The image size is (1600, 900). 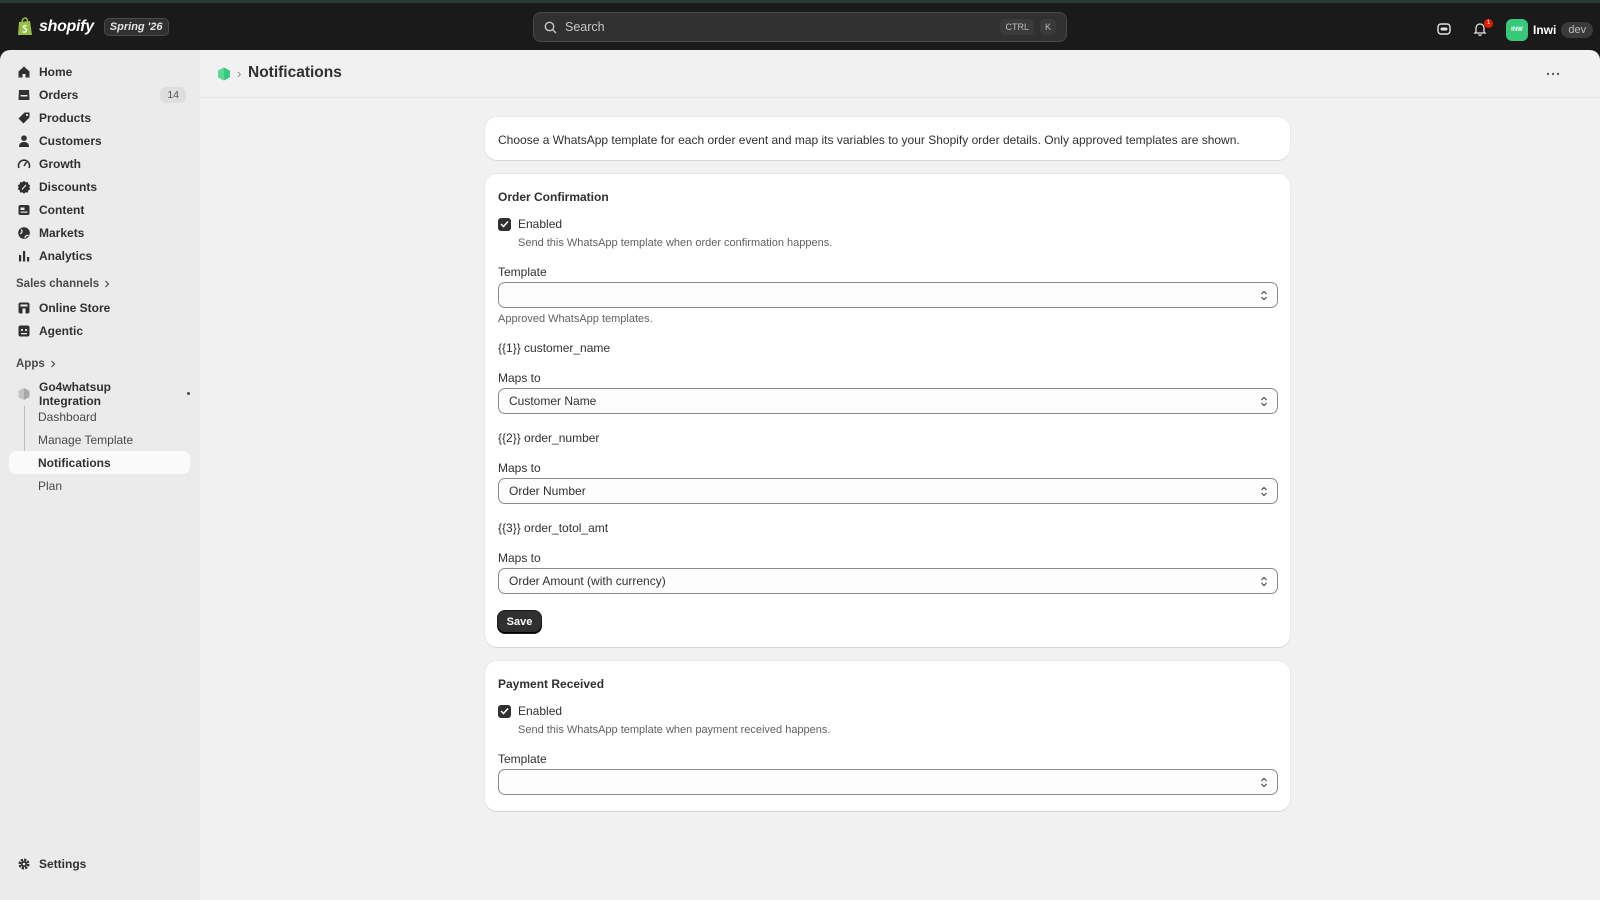 What do you see at coordinates (24, 71) in the screenshot?
I see `home-icon` at bounding box center [24, 71].